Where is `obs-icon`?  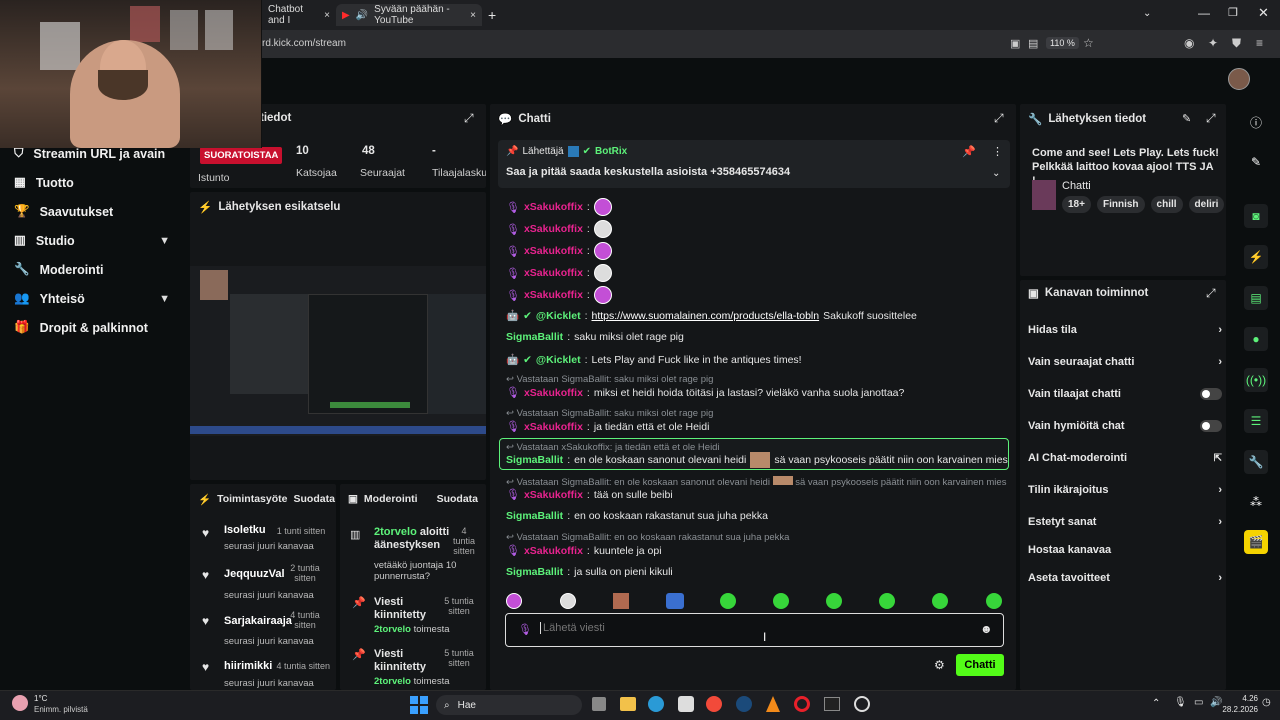 obs-icon is located at coordinates (862, 704).